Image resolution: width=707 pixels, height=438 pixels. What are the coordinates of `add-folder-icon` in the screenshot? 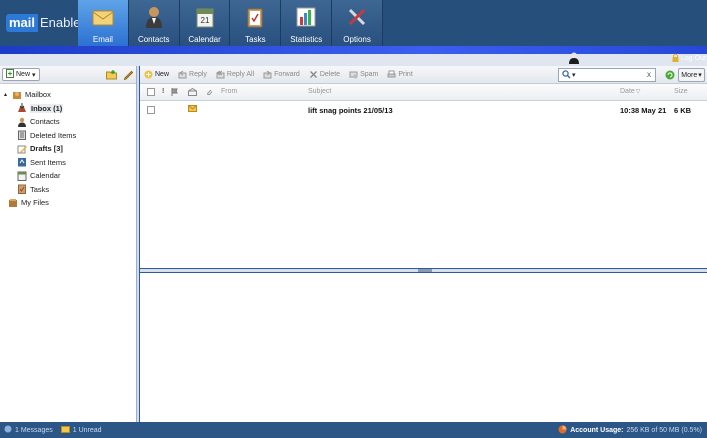 It's located at (112, 75).